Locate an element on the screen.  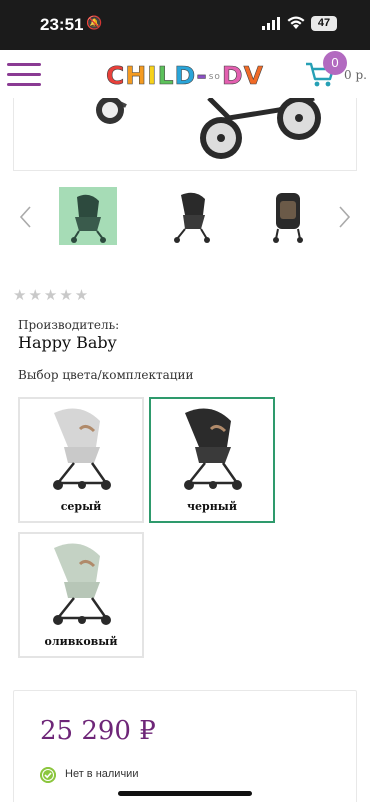
logo-small-text: so is located at coordinates (214, 77).